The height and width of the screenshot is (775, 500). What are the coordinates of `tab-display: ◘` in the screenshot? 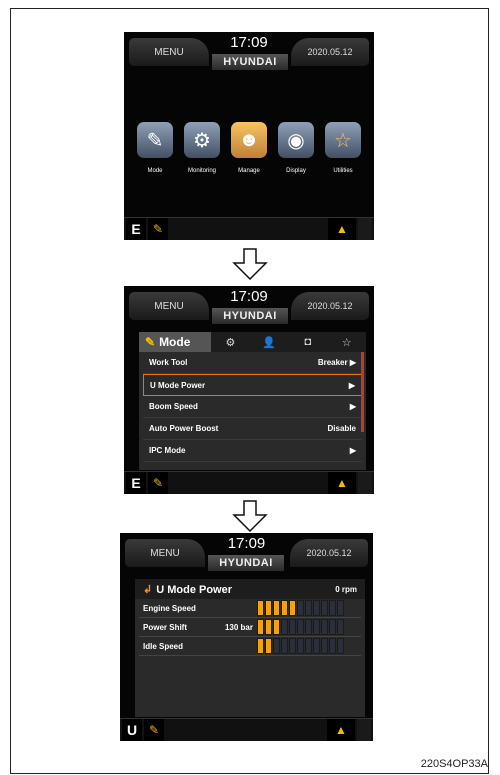 It's located at (308, 342).